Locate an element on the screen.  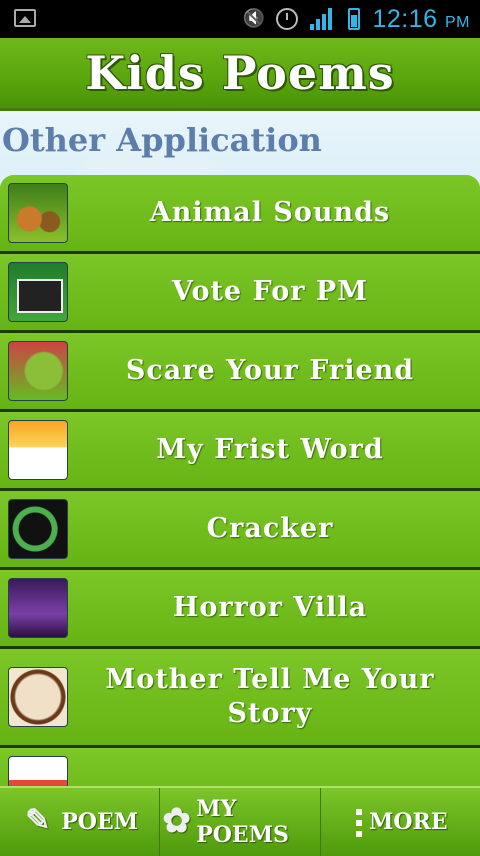
signal-icon is located at coordinates (323, 19).